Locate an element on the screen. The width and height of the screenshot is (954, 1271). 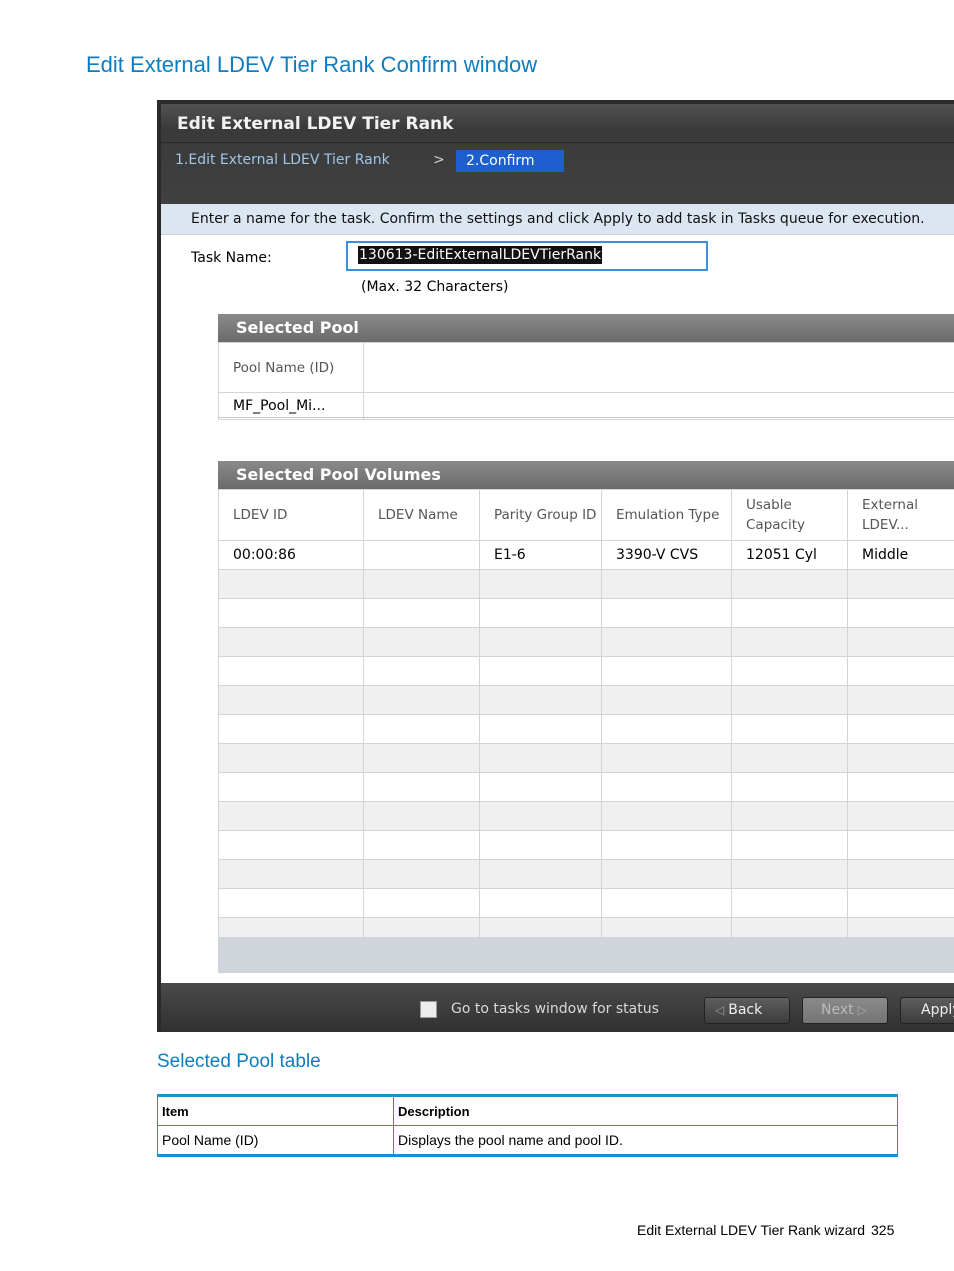
item-cell: Pool Name (ID) is located at coordinates (275, 1141).